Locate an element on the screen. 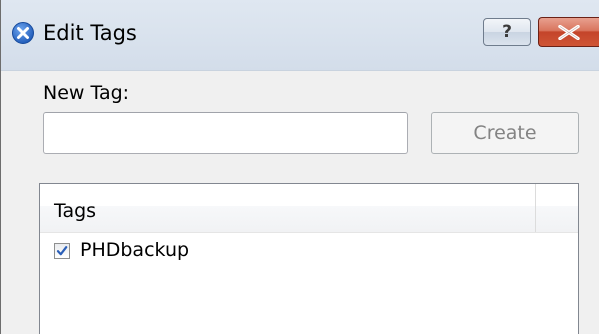 The image size is (599, 334). tags-column-header: Tags is located at coordinates (309, 208).